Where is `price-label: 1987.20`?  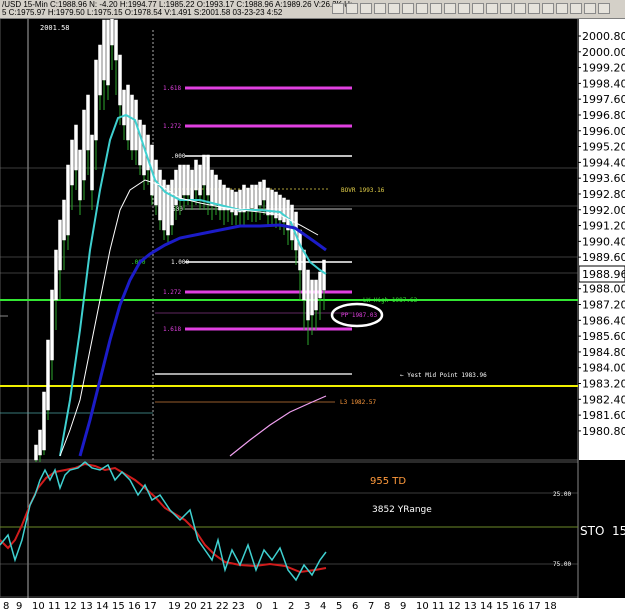 price-label: 1987.20 is located at coordinates (603, 305).